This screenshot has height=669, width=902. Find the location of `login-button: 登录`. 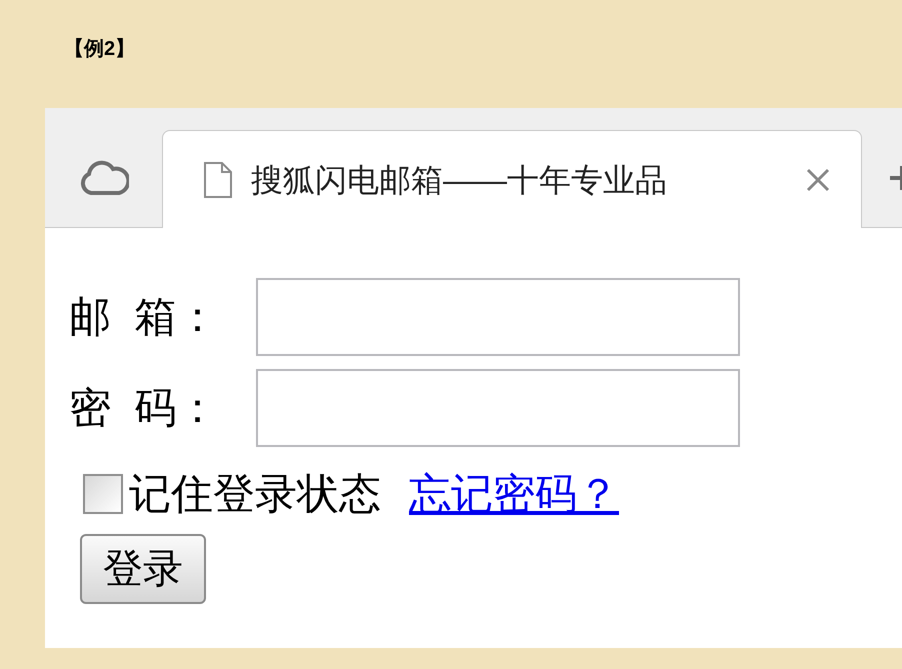

login-button: 登录 is located at coordinates (143, 569).